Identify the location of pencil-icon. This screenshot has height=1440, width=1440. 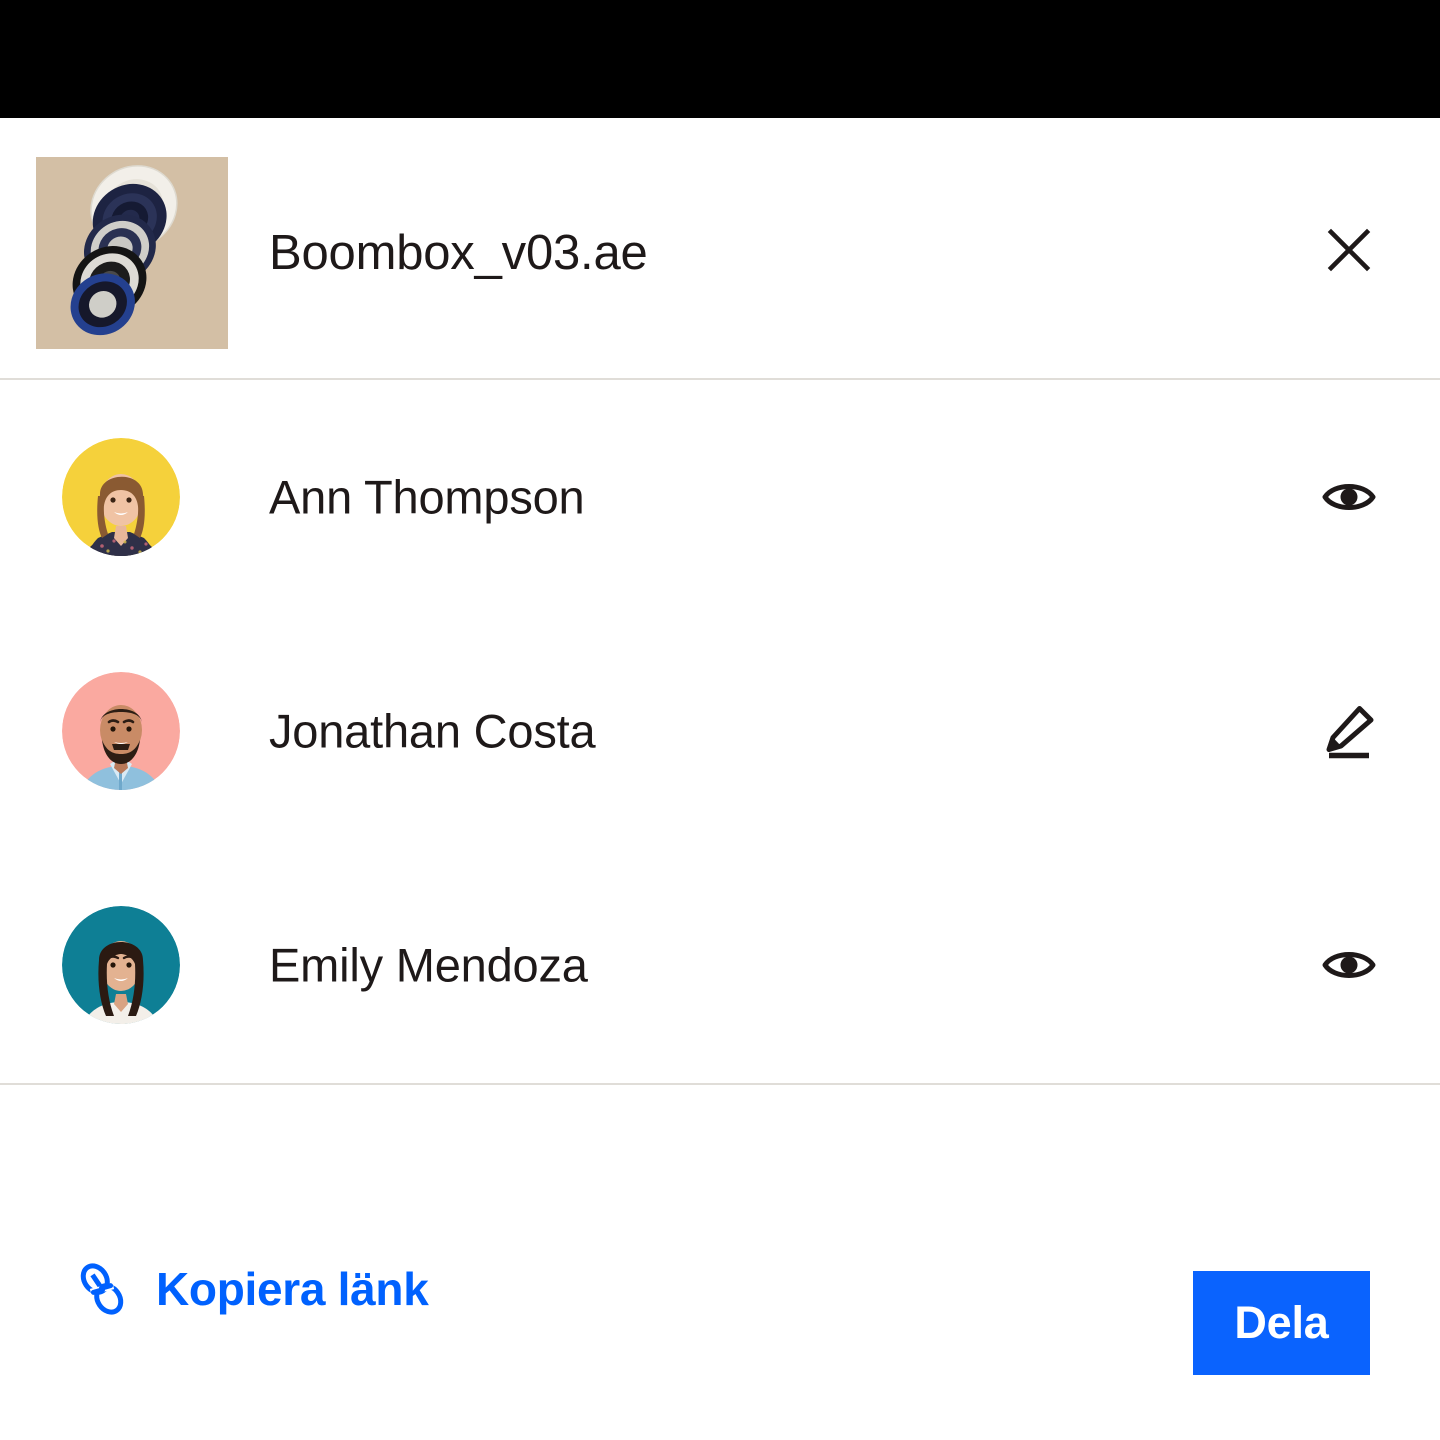
(1349, 731).